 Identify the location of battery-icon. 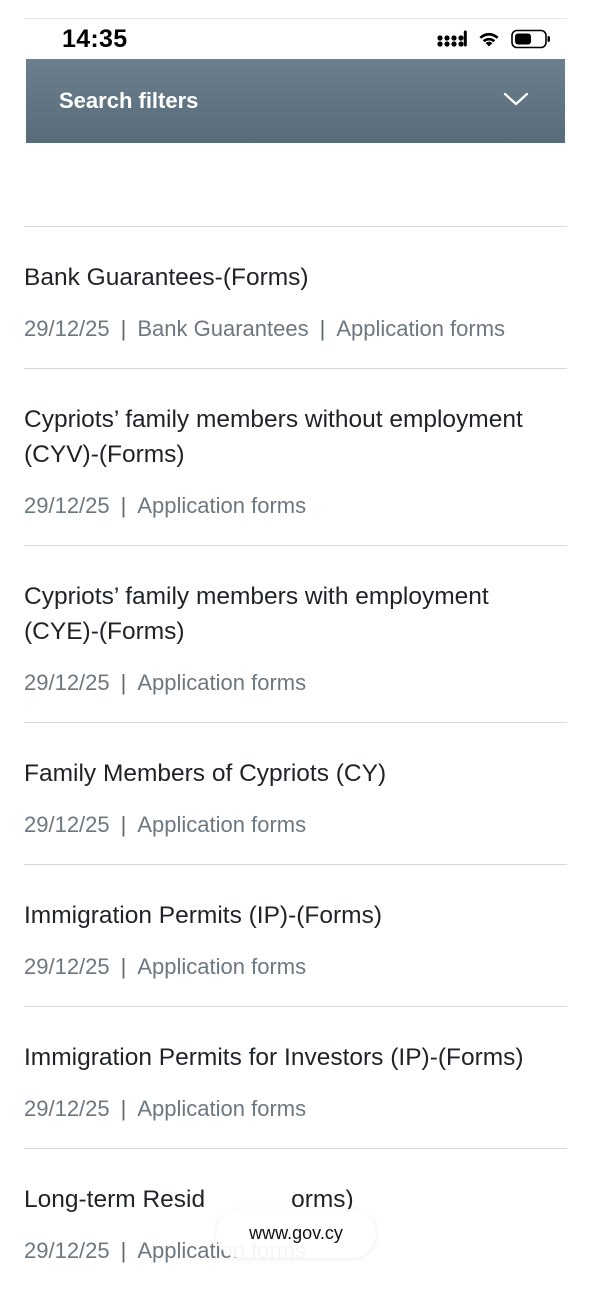
(530, 39).